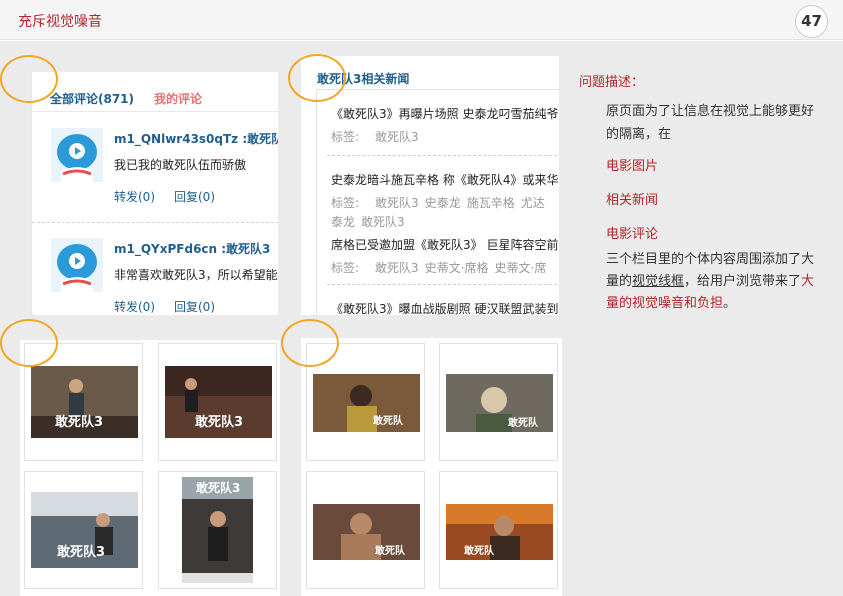 The width and height of the screenshot is (843, 596). I want to click on description-text: 三个栏目里的个体内容周围添加了大, so click(710, 259).